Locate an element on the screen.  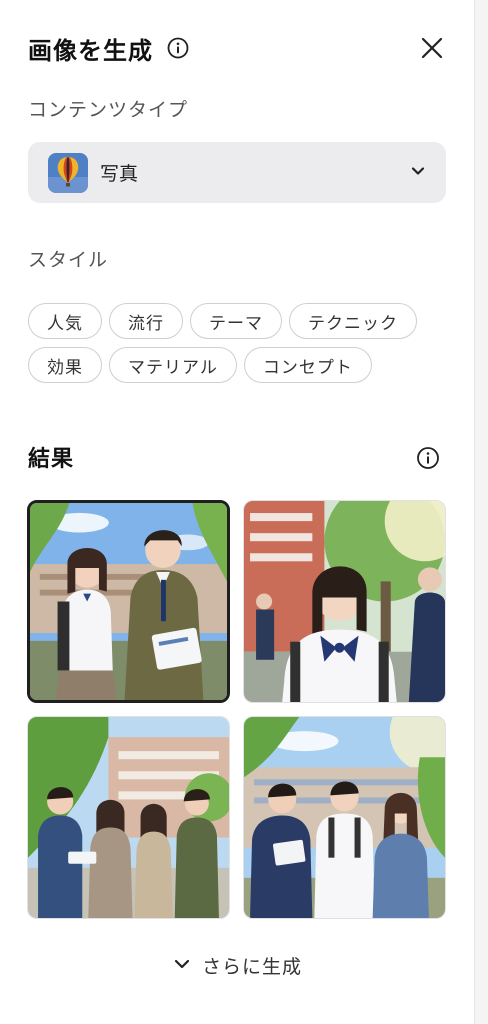
chip-theme: テーマ is located at coordinates (236, 321).